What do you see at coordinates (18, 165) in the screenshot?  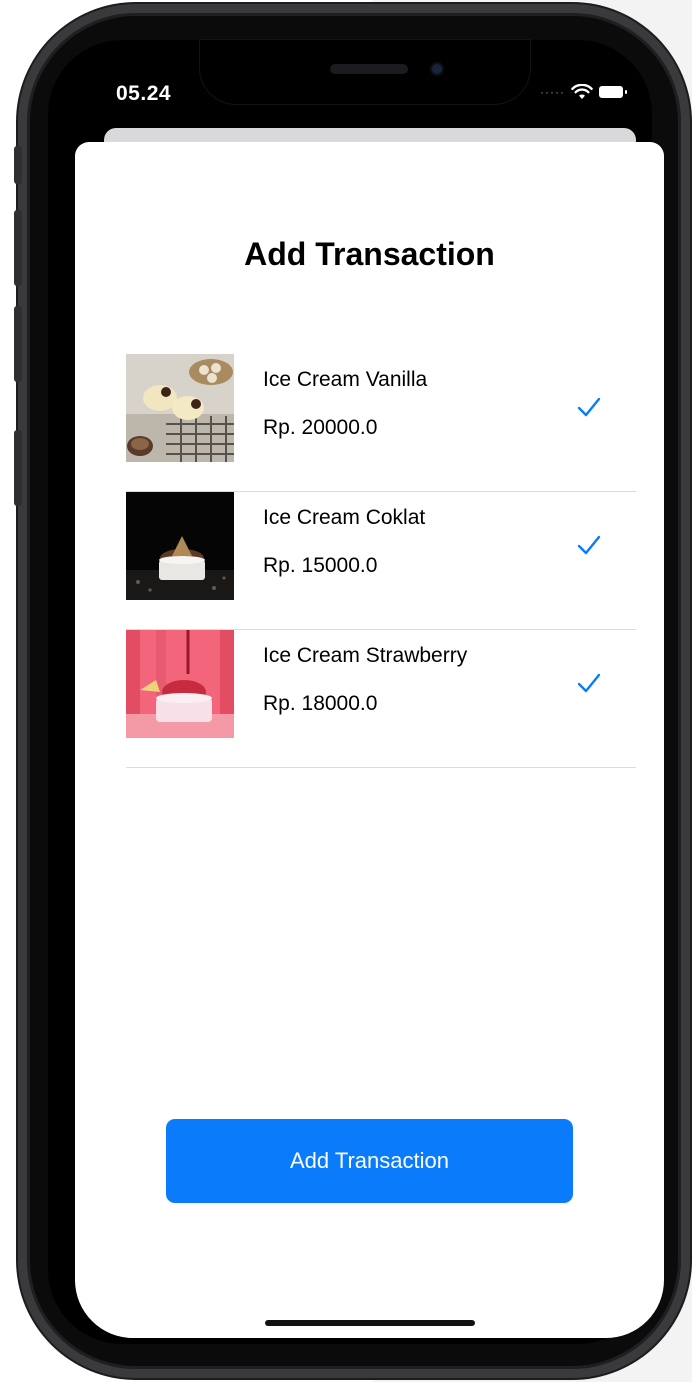 I see `ring-switch` at bounding box center [18, 165].